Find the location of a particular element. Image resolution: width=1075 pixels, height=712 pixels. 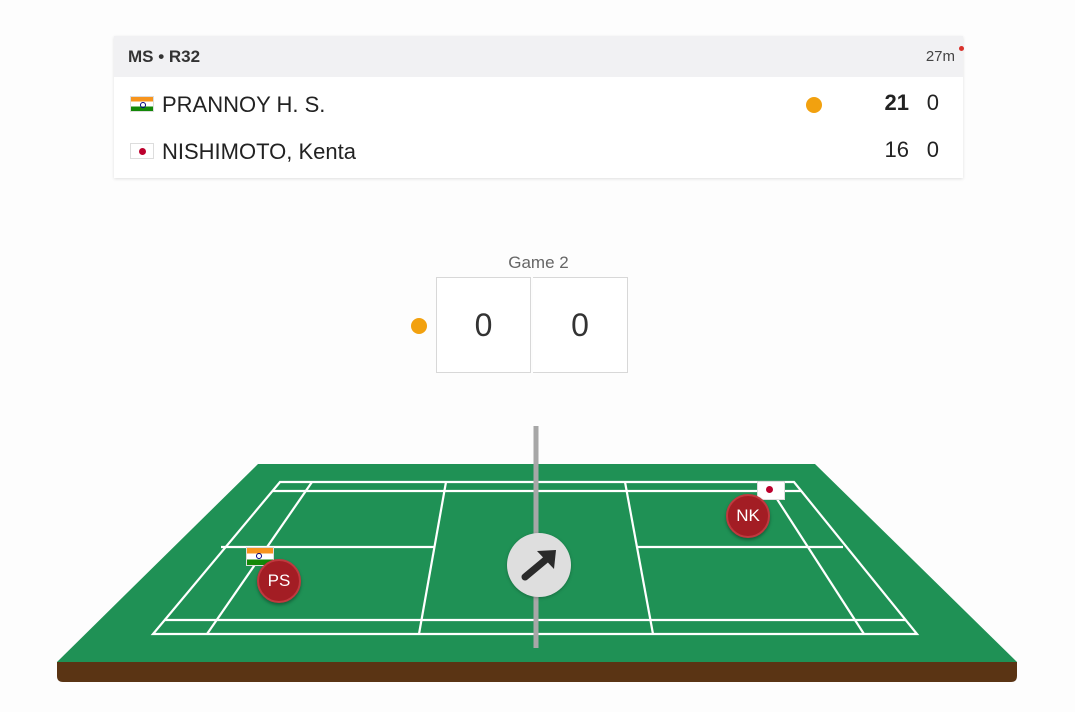

player-badge-right-initials: NK is located at coordinates (748, 515).